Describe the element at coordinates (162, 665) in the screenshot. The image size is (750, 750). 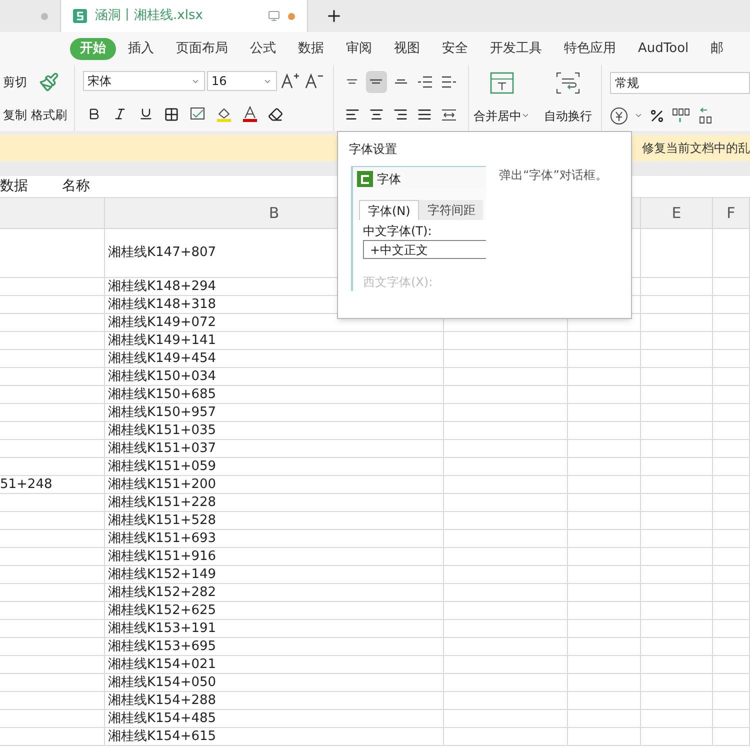
I see `table-cell-text: 湘桂线K154+021` at that location.